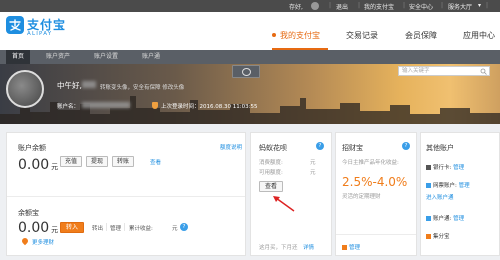 This screenshot has width=500, height=260. I want to click on quota-info-link: 额度说明, so click(231, 147).